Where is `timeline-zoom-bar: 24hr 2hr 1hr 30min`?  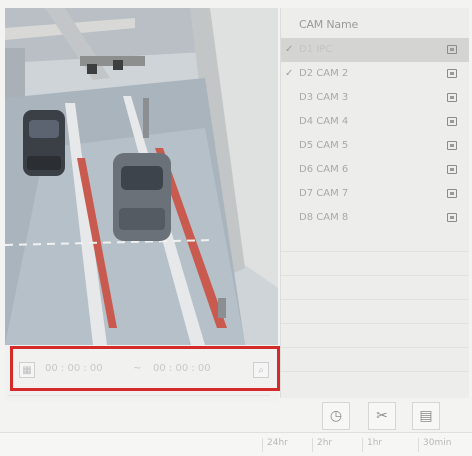
timeline-zoom-bar: 24hr 2hr 1hr 30min is located at coordinates (236, 444).